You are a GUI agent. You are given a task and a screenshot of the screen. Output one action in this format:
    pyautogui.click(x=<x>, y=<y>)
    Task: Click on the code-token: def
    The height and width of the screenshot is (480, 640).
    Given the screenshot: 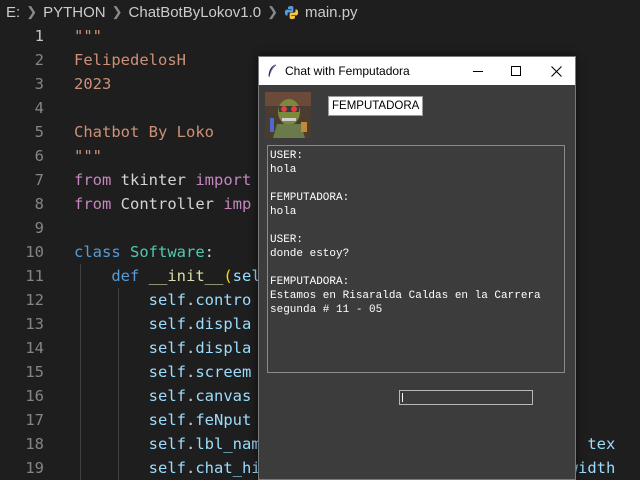 What is the action you would take?
    pyautogui.click(x=125, y=276)
    